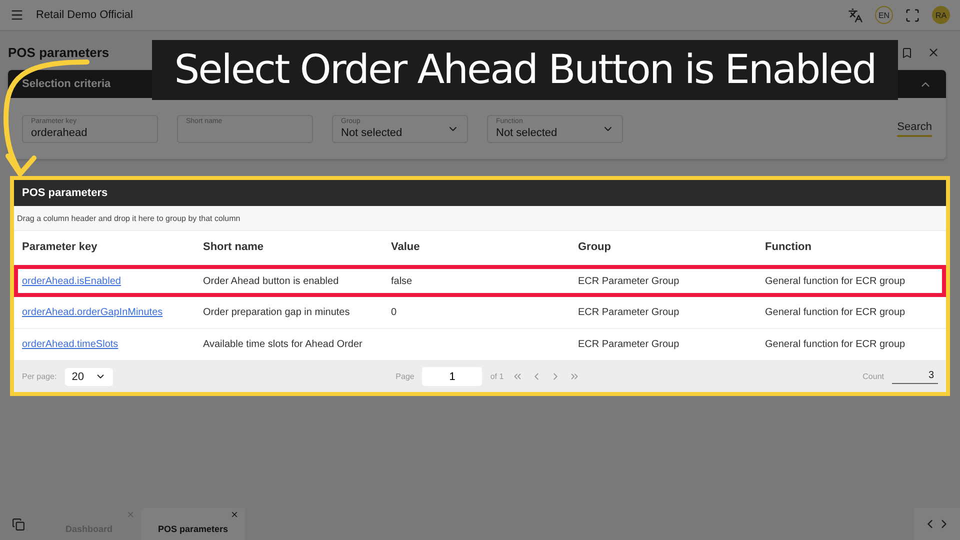  Describe the element at coordinates (525, 70) in the screenshot. I see `caption-text: Select Order Ahead Button is Enabled` at that location.